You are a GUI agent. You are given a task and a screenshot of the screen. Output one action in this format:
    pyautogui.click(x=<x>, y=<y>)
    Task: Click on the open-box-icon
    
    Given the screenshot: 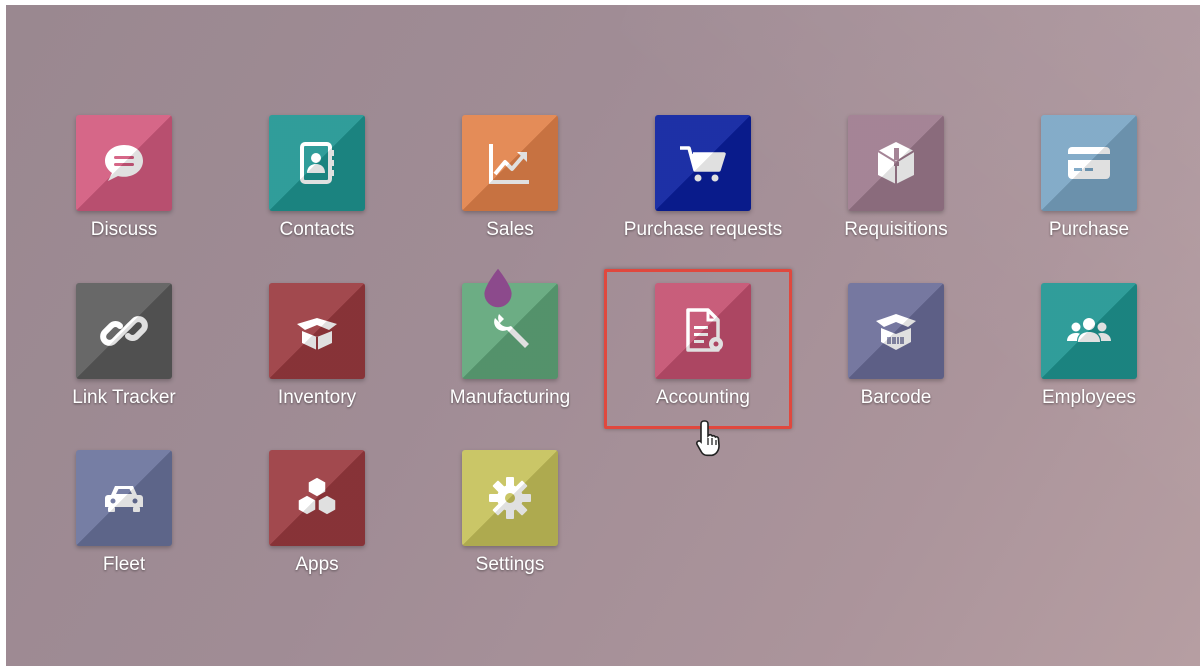 What is the action you would take?
    pyautogui.click(x=317, y=334)
    